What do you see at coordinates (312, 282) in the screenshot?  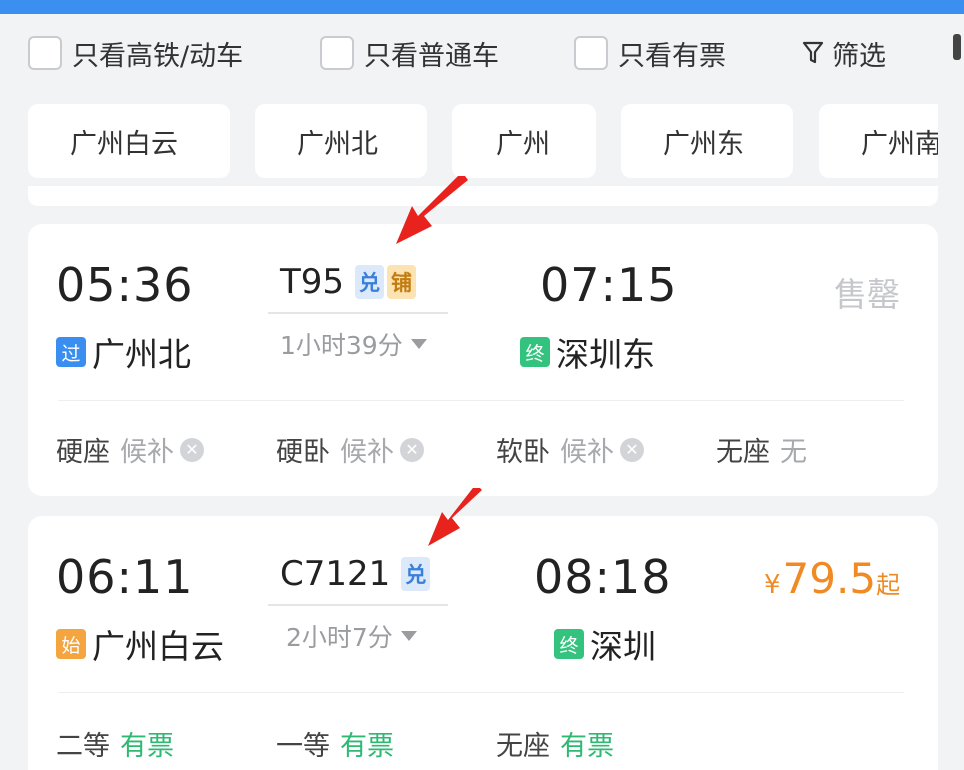 I see `train-number: T95` at bounding box center [312, 282].